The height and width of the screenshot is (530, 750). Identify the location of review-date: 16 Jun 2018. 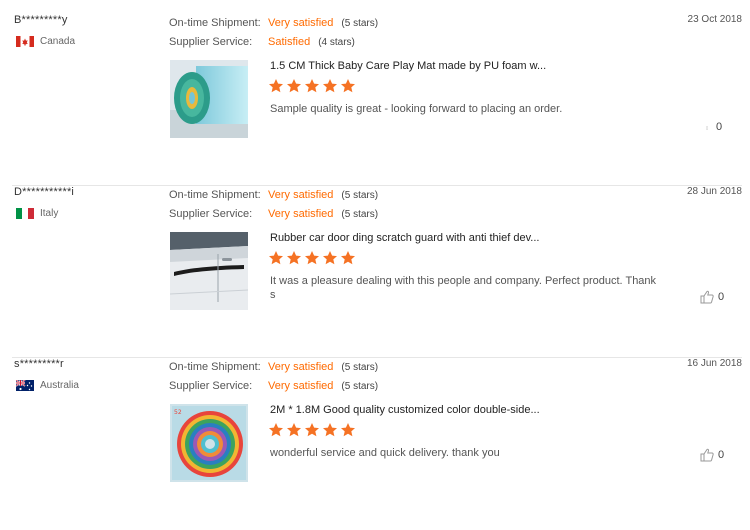
(714, 363).